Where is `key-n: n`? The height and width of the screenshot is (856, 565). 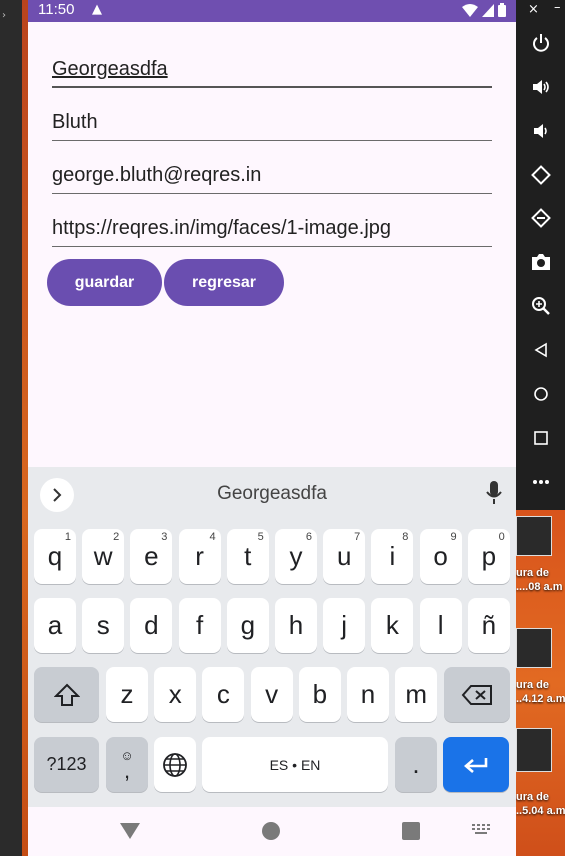
key-n: n is located at coordinates (368, 694).